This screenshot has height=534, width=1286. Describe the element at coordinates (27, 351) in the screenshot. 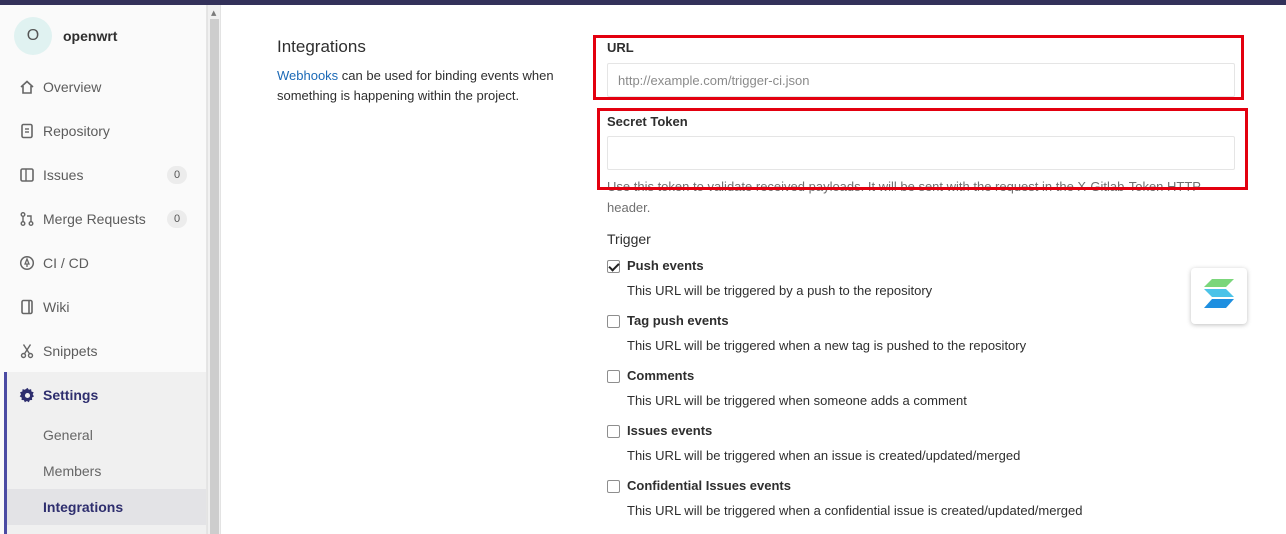

I see `scissors-icon` at that location.